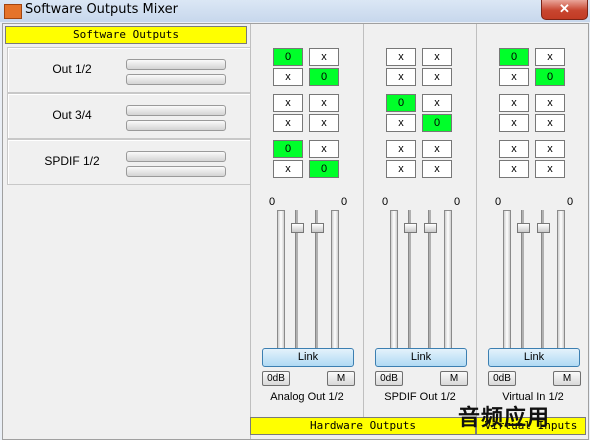 This screenshot has width=590, height=440. What do you see at coordinates (72, 69) in the screenshot?
I see `software-output-label: Out 1/2` at bounding box center [72, 69].